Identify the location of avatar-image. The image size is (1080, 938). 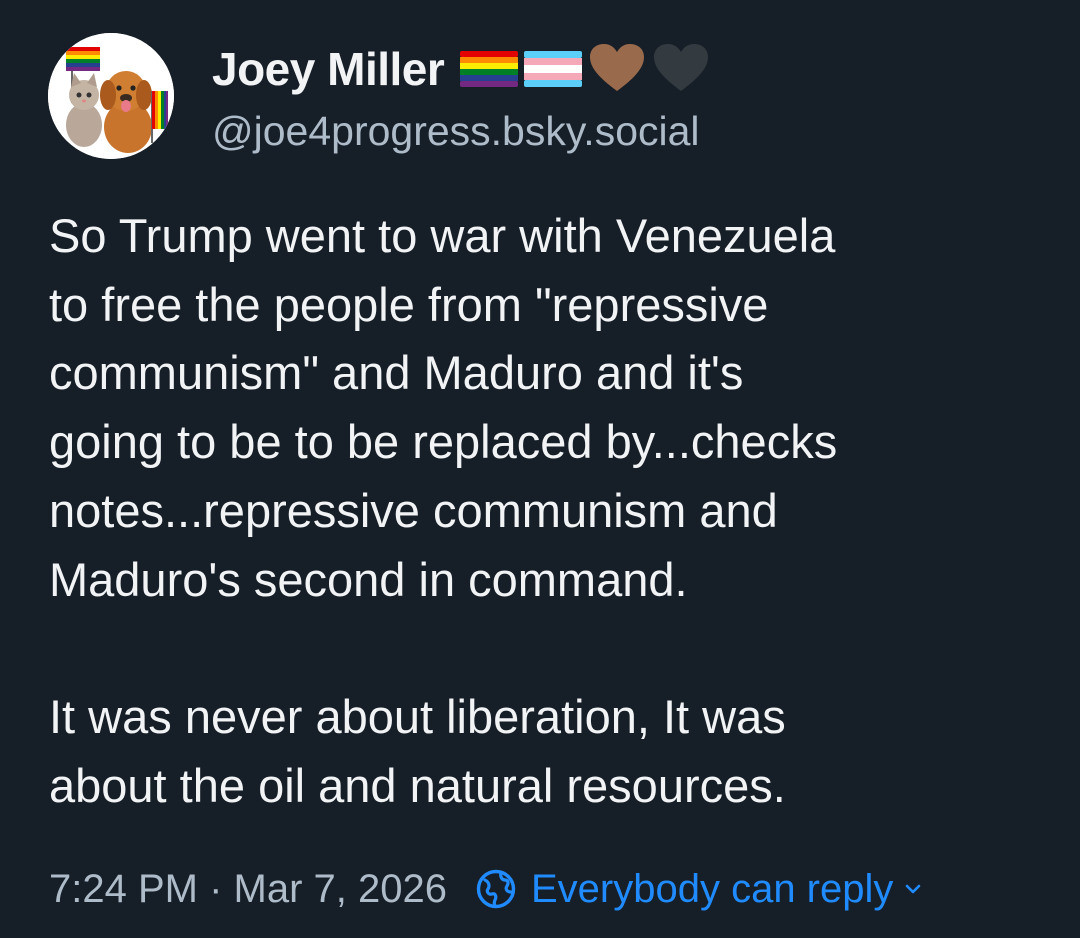
(111, 96).